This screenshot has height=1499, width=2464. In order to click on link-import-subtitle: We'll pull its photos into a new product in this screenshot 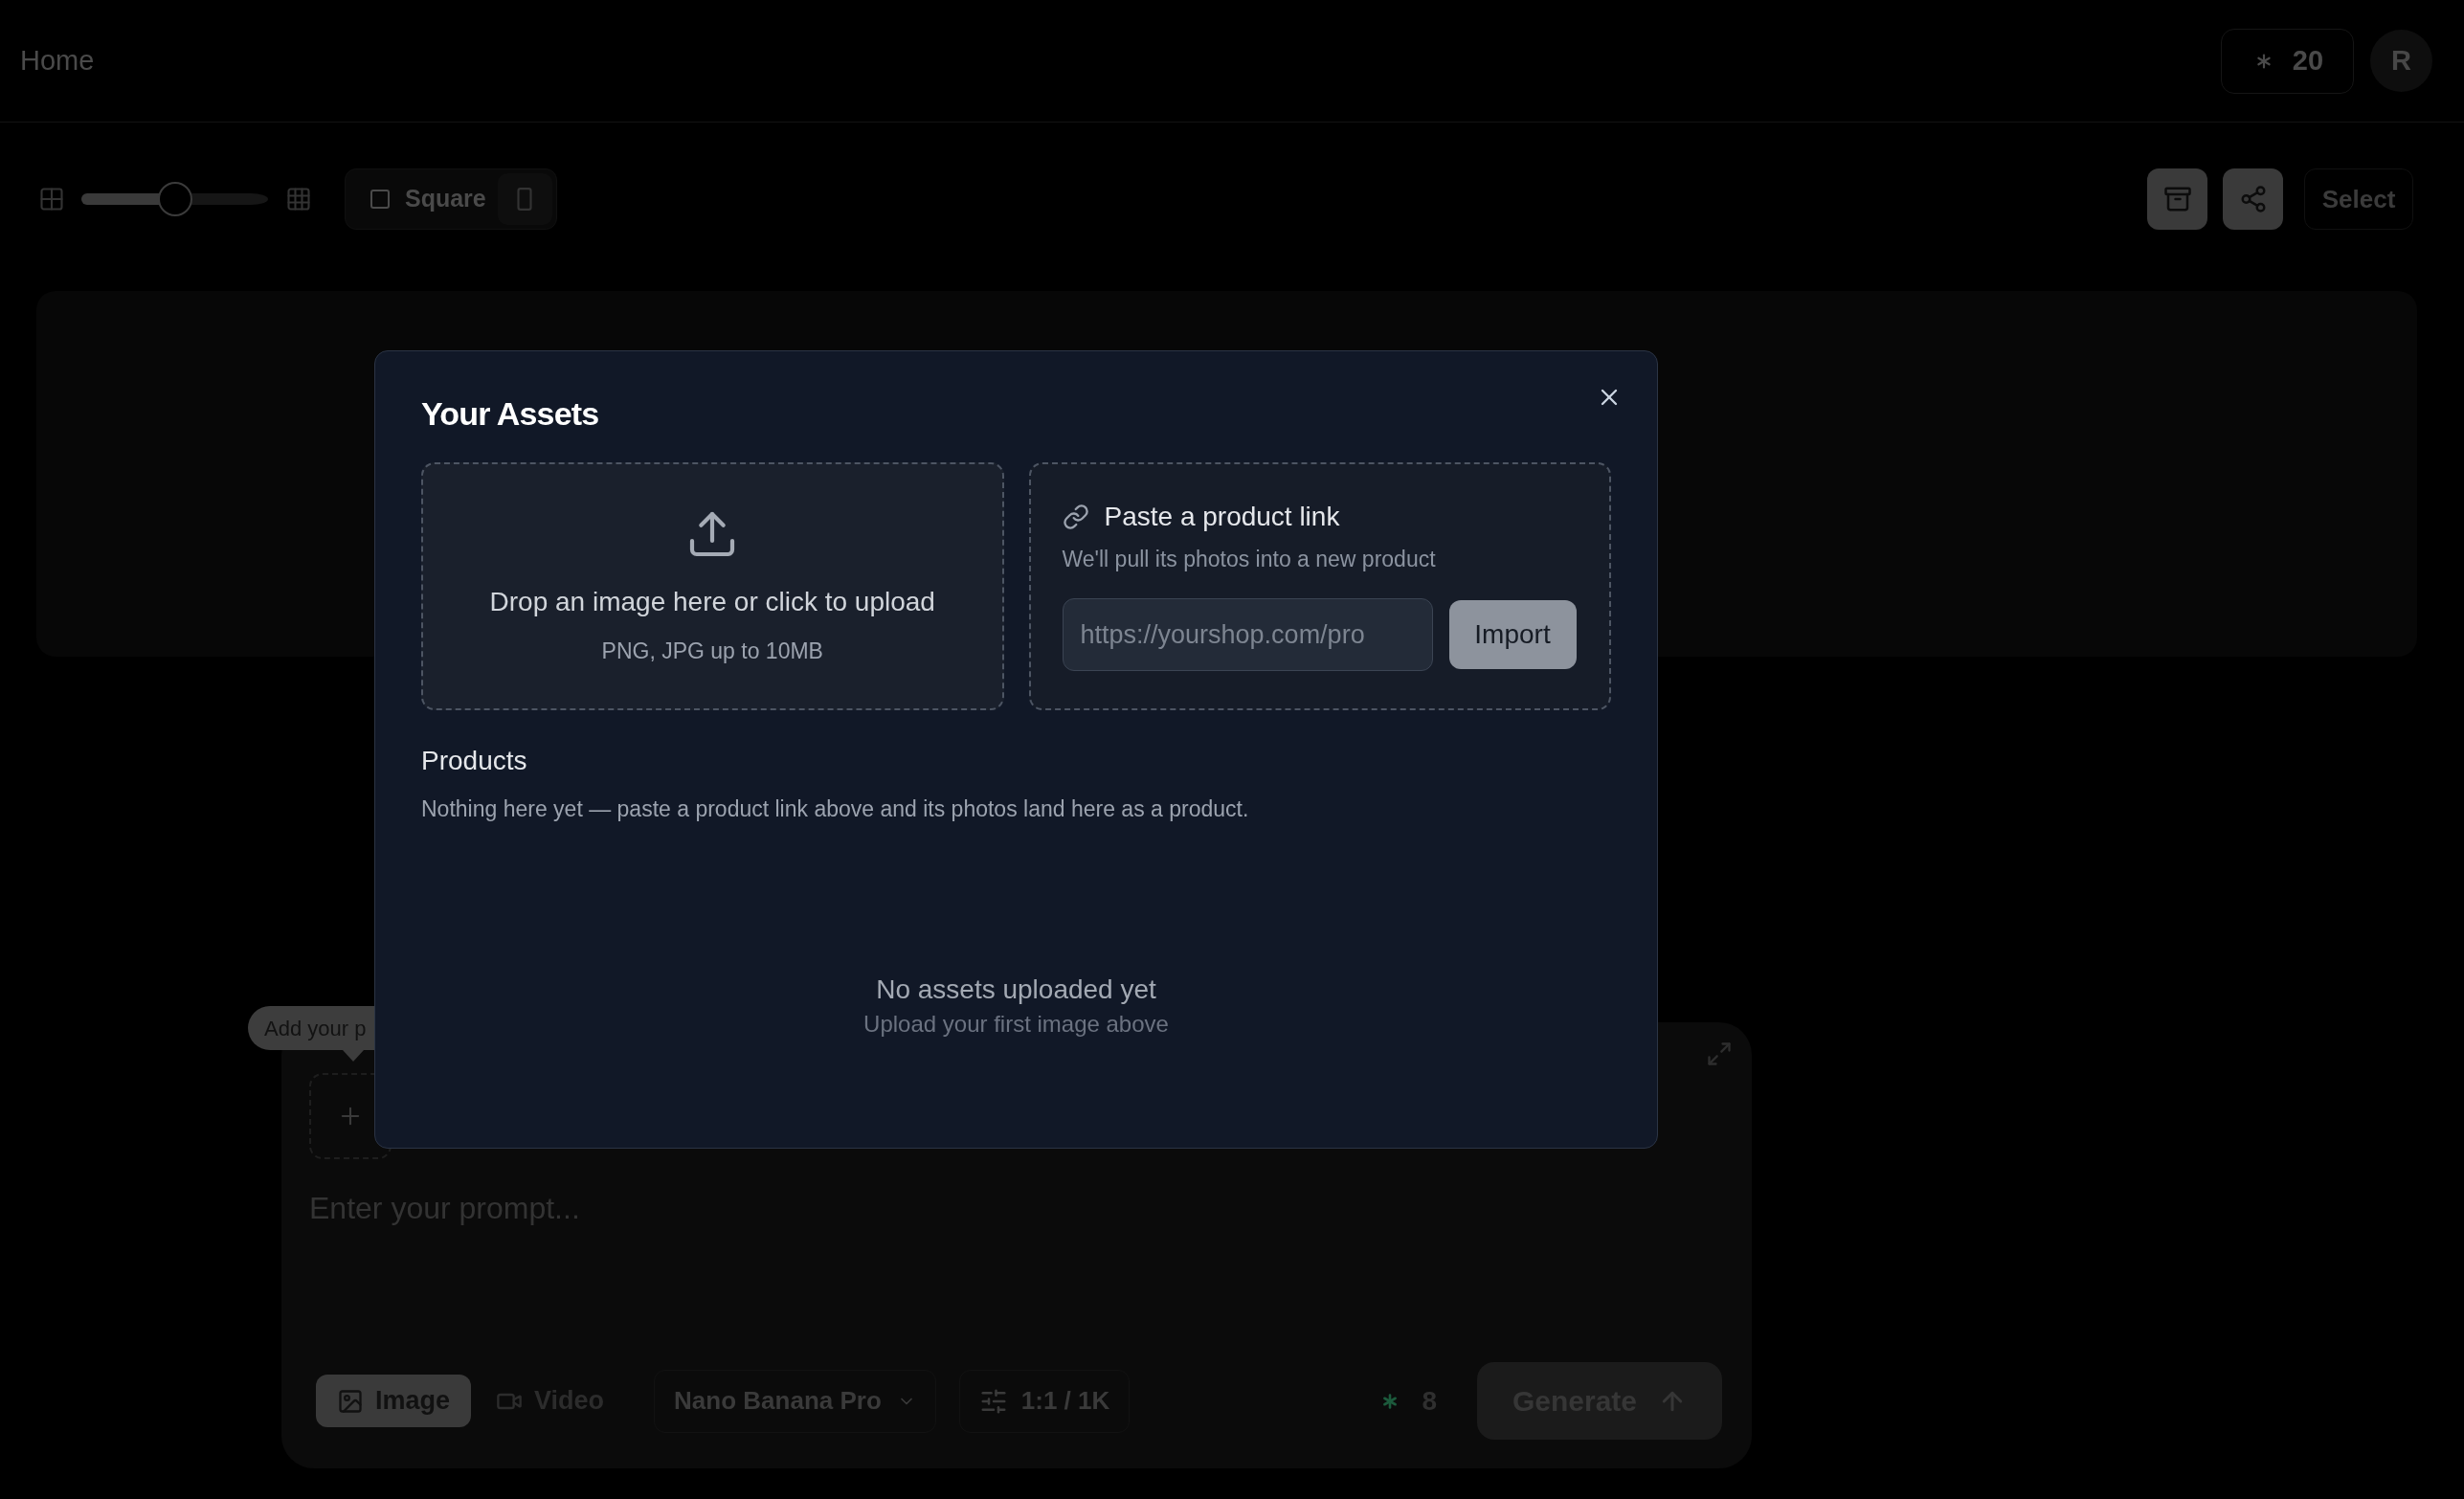, I will do `click(1249, 559)`.